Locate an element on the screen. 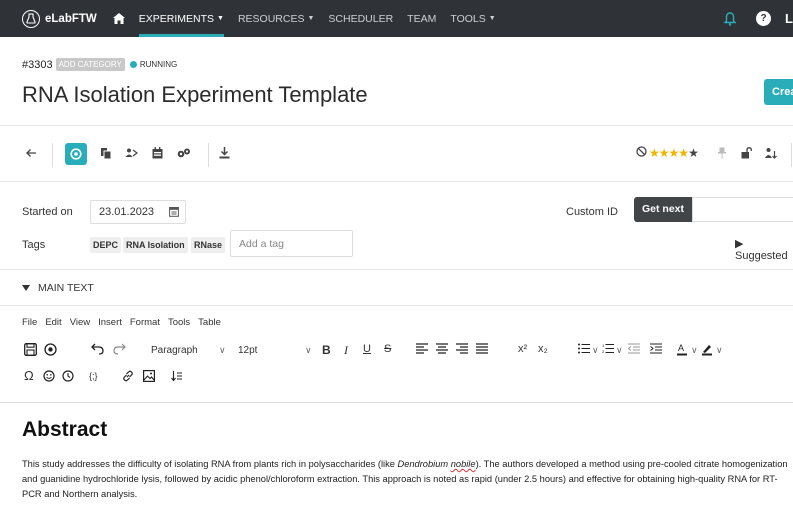 This screenshot has width=793, height=505. status-dot-icon is located at coordinates (133, 64).